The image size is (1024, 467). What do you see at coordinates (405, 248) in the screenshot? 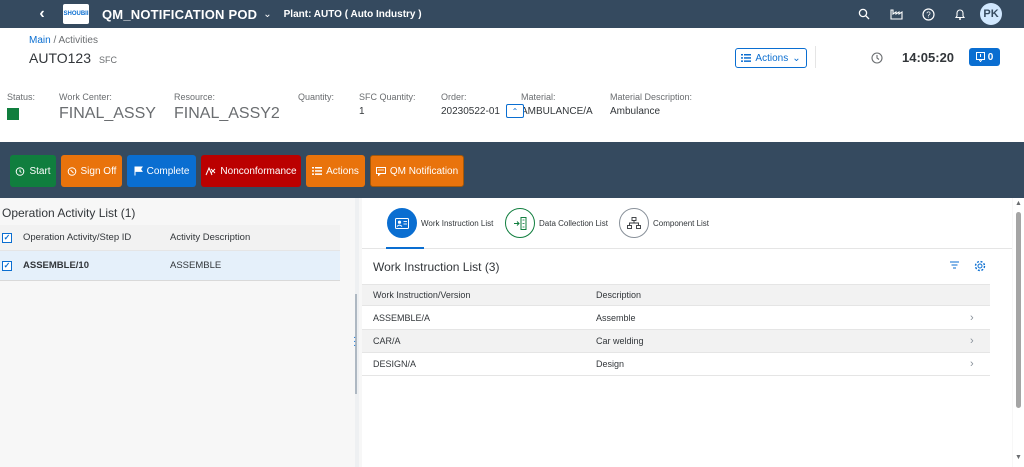
I see `active-tab-indicator` at bounding box center [405, 248].